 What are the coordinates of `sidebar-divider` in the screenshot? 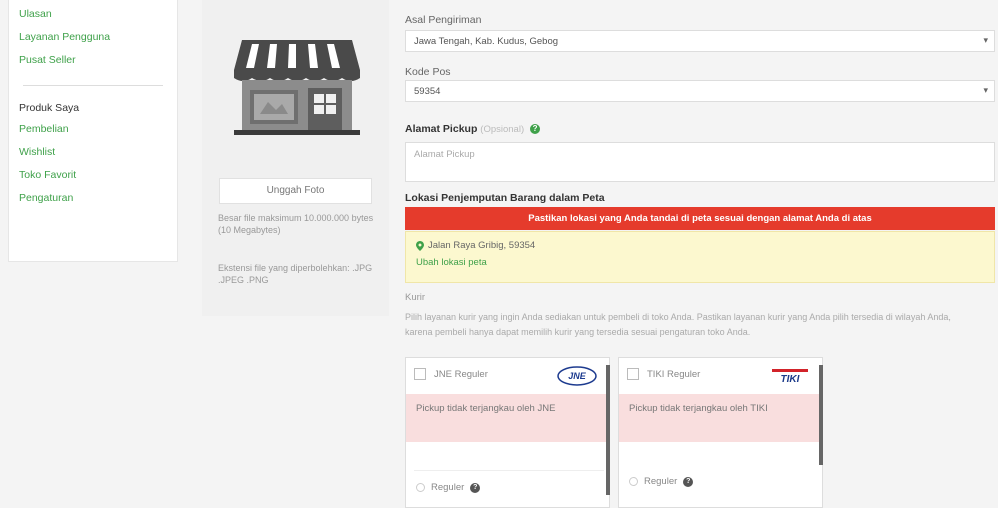 It's located at (93, 85).